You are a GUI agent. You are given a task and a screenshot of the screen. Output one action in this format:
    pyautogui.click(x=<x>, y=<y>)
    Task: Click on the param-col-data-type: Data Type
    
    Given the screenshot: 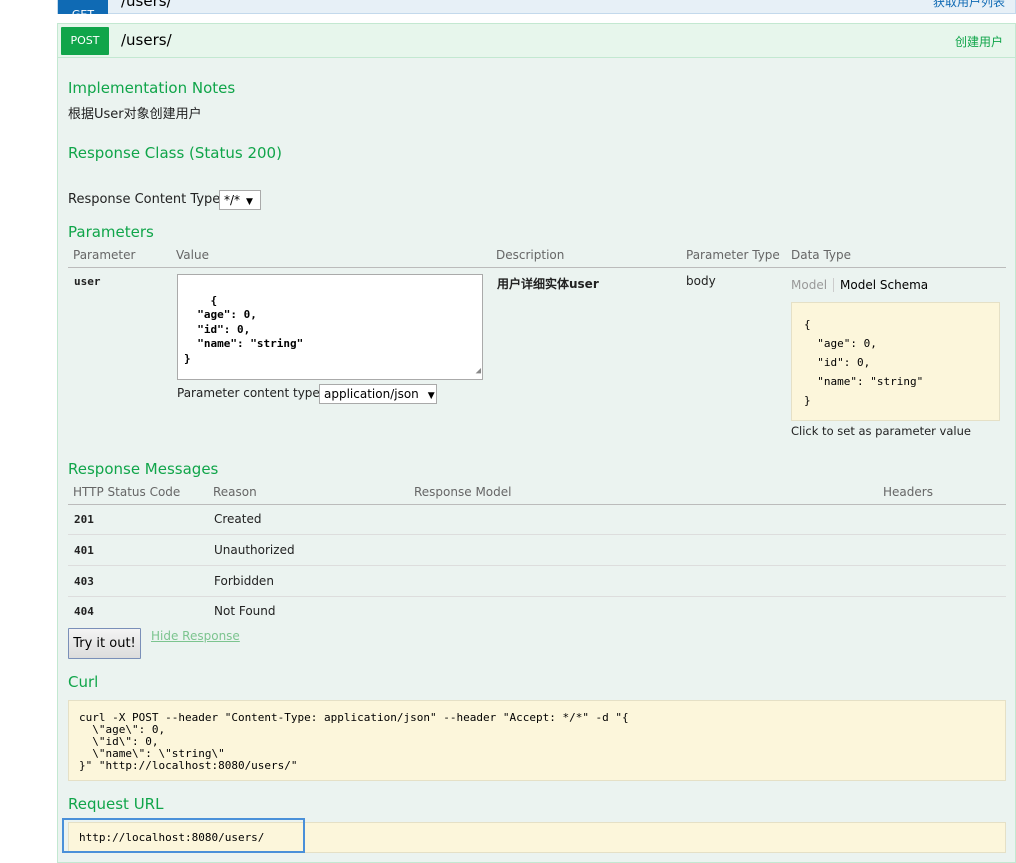 What is the action you would take?
    pyautogui.click(x=821, y=255)
    